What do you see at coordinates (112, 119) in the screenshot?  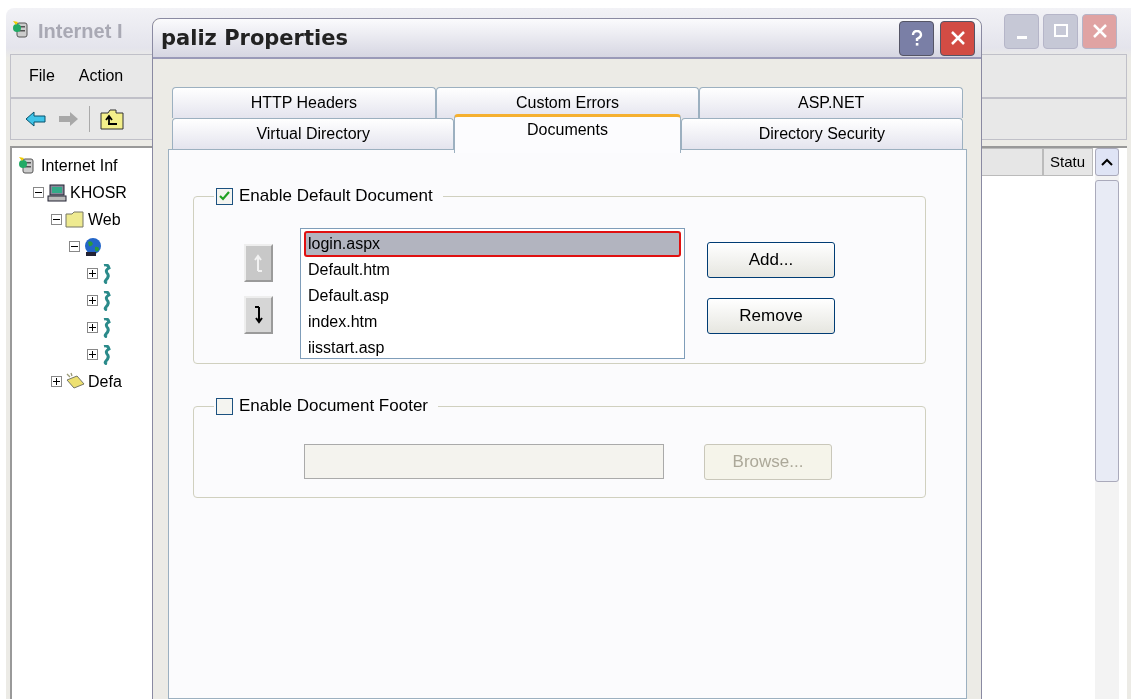 I see `folder-up-icon` at bounding box center [112, 119].